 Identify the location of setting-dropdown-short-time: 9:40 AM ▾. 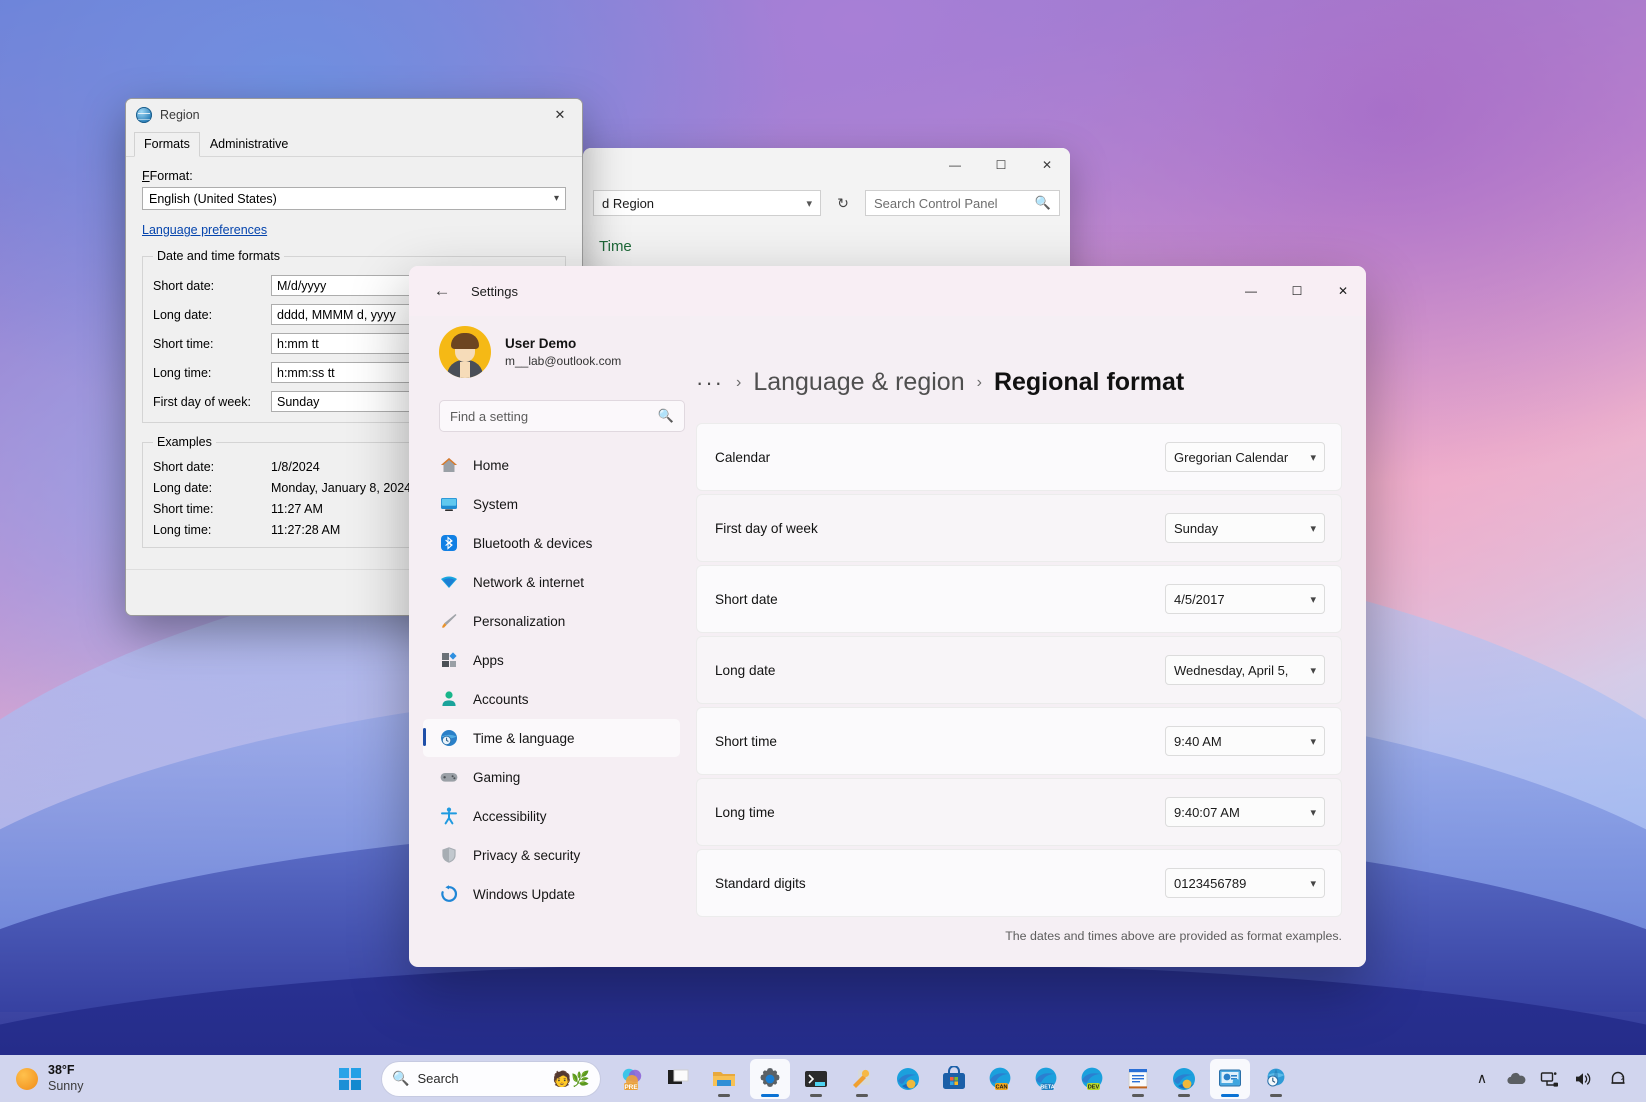
(1245, 741).